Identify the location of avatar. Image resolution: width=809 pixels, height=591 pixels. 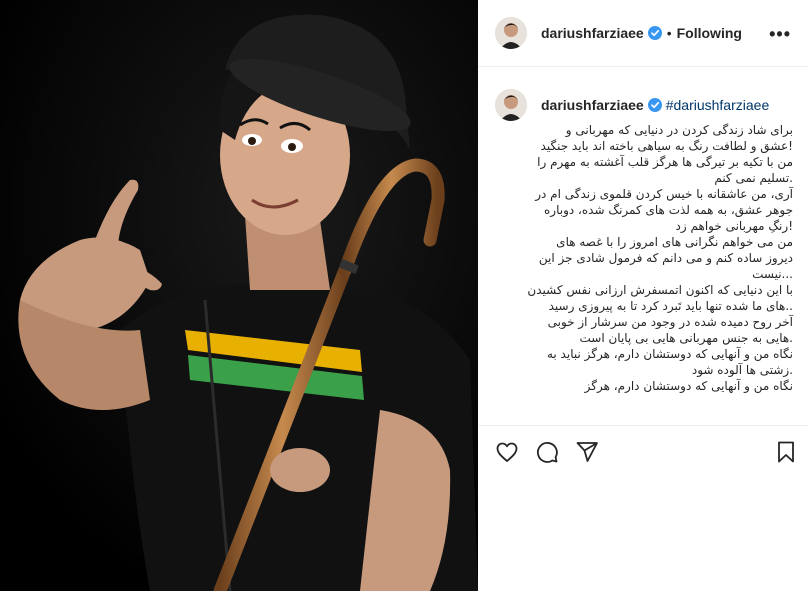
(511, 33).